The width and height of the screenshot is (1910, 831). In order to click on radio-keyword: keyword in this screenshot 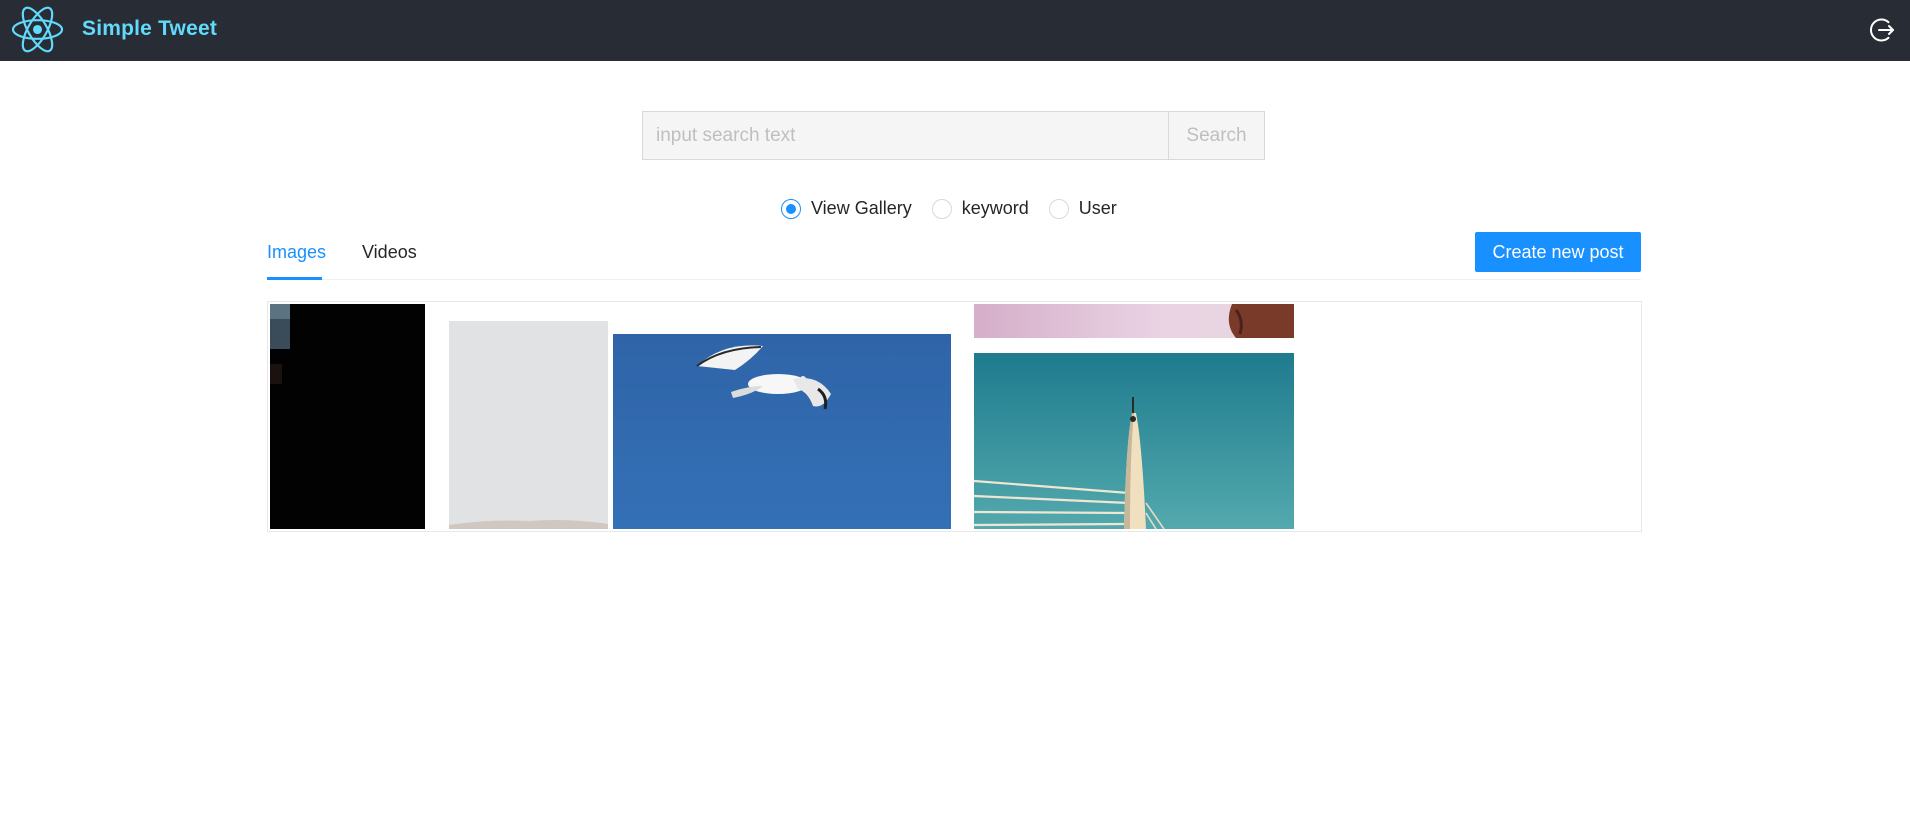, I will do `click(980, 208)`.